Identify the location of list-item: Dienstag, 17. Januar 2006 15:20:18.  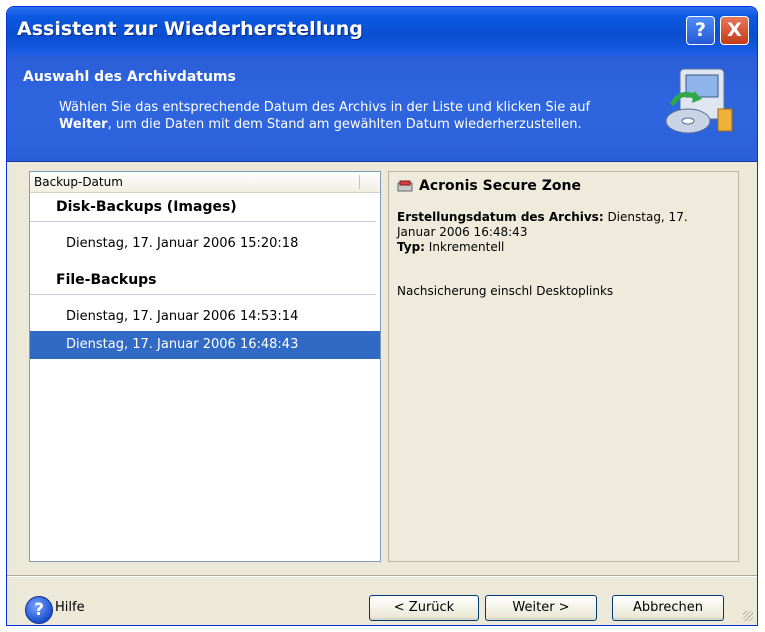
(205, 244).